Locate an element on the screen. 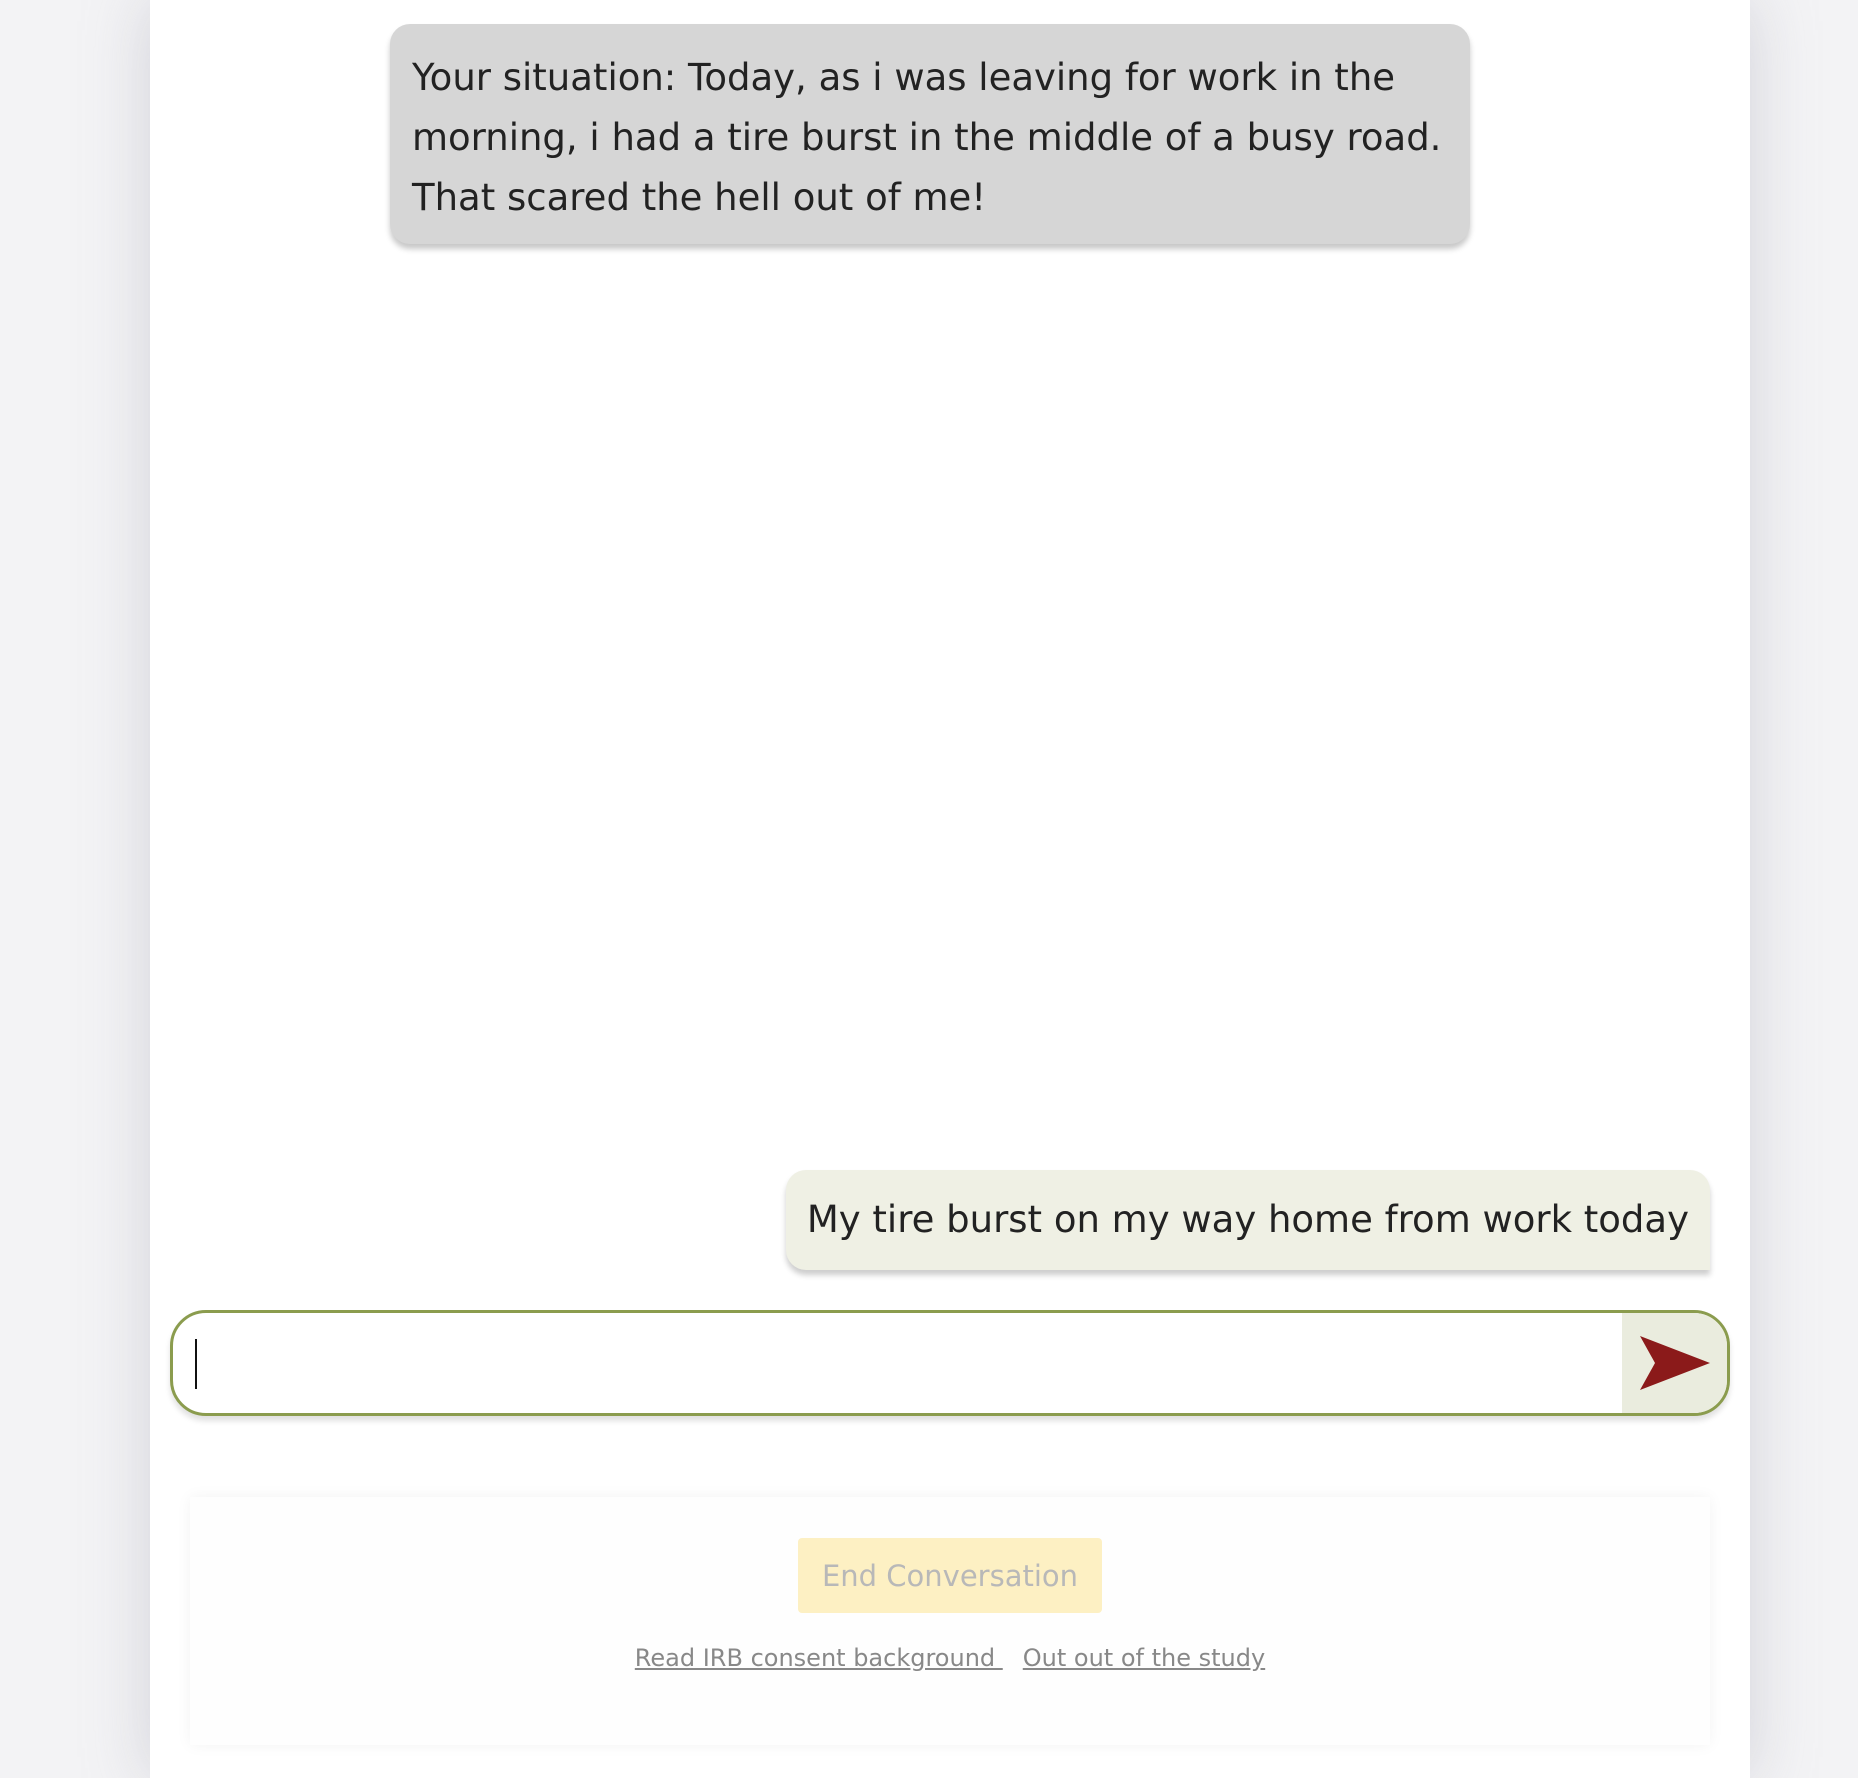  end-conversation-button: End Conversation is located at coordinates (950, 1575).